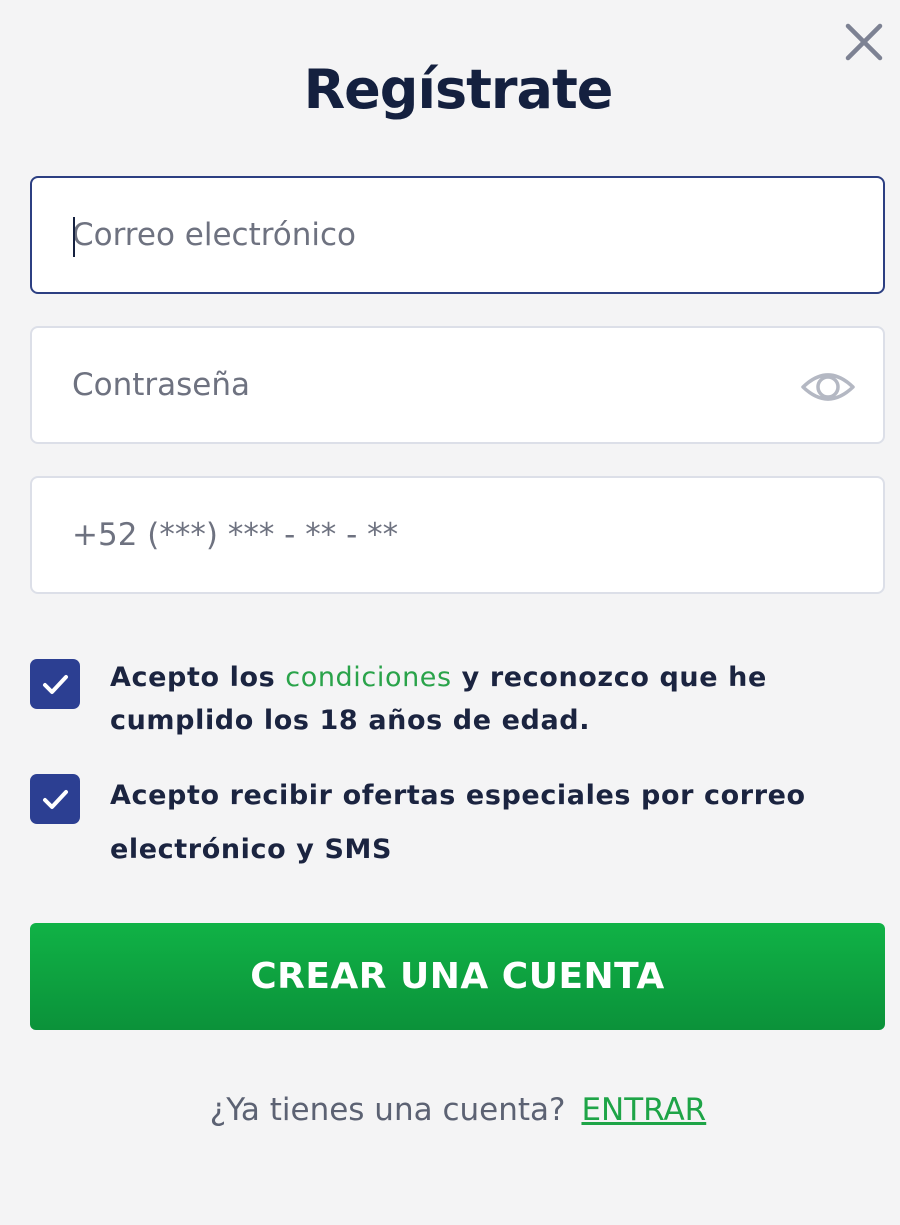  I want to click on email-input, so click(437, 235).